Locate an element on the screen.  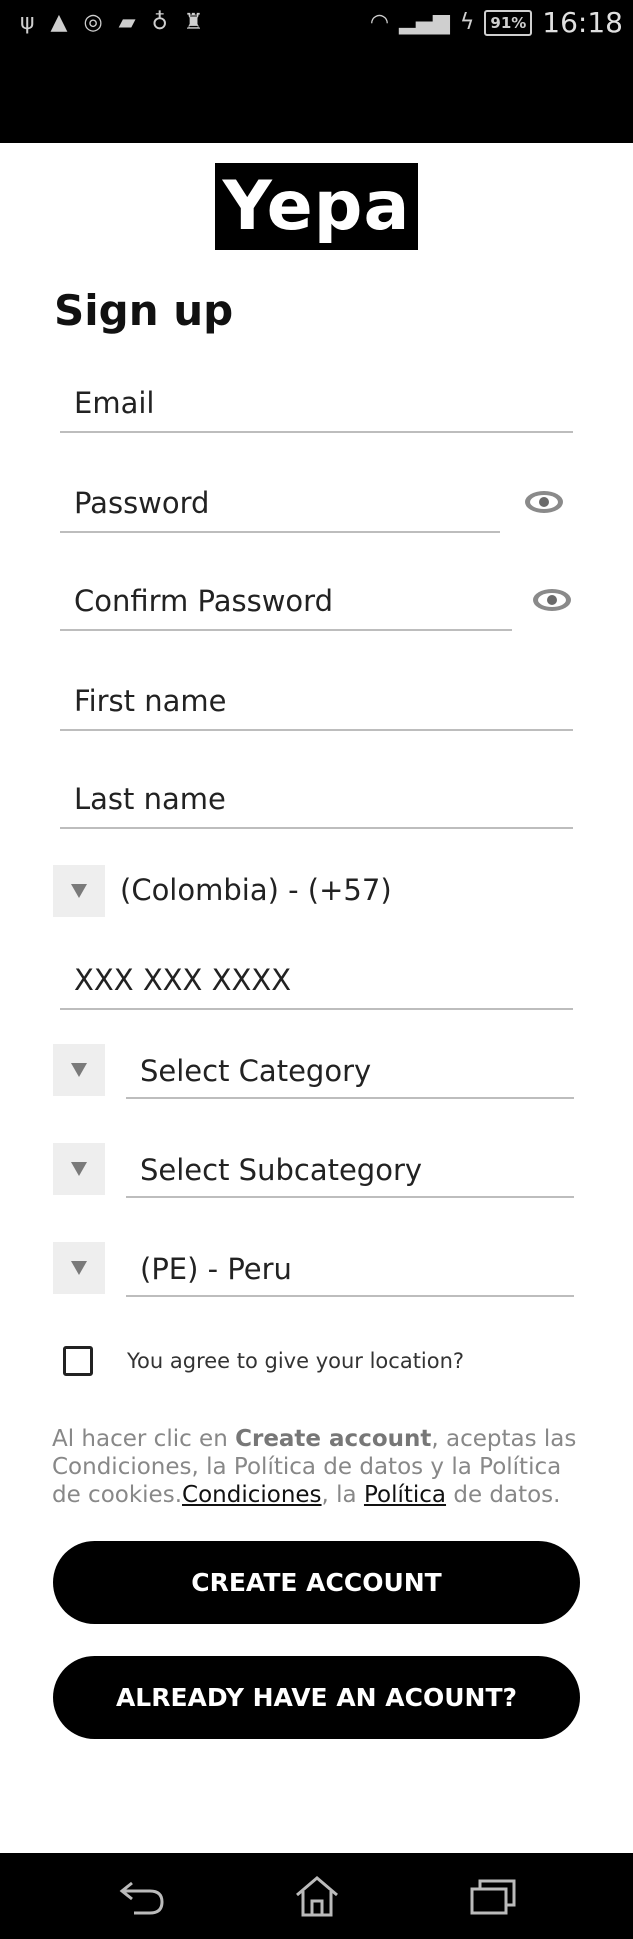
country-select: (PE) - Peru is located at coordinates (350, 1269).